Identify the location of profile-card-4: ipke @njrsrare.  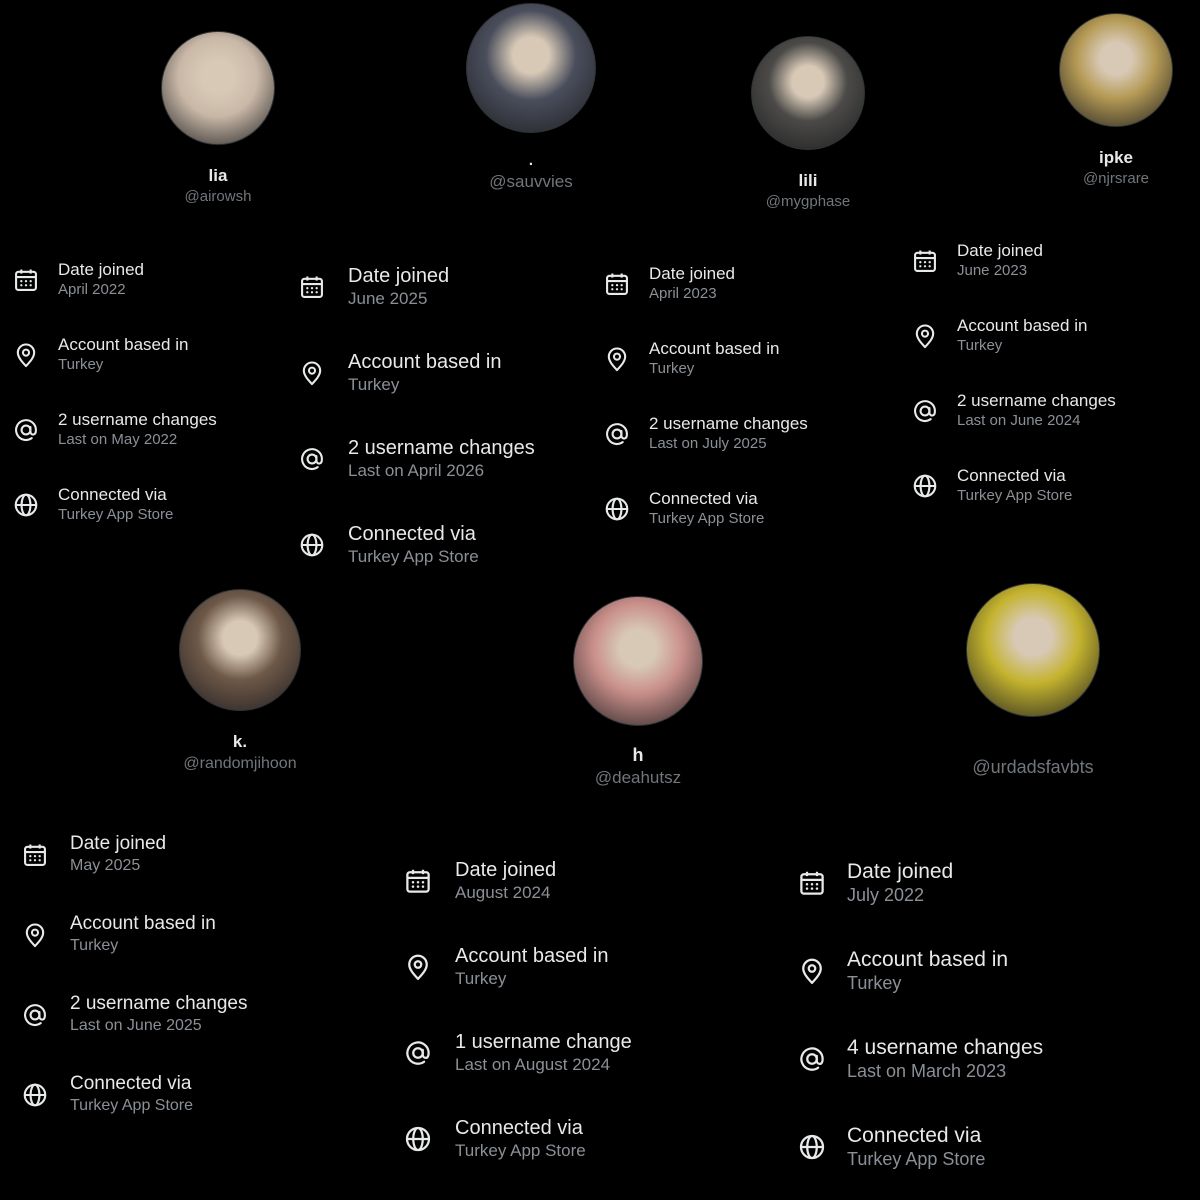
(1093, 100).